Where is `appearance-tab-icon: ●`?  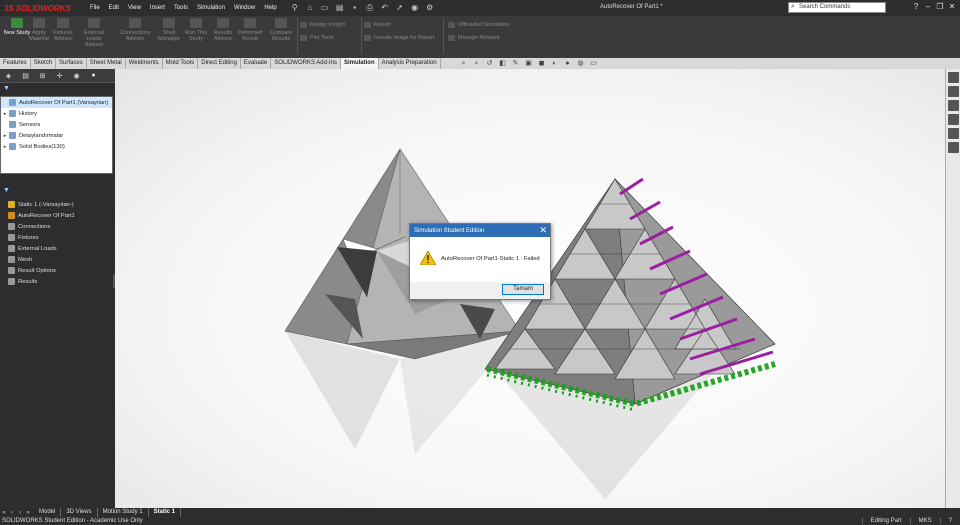 appearance-tab-icon: ● is located at coordinates (93, 75).